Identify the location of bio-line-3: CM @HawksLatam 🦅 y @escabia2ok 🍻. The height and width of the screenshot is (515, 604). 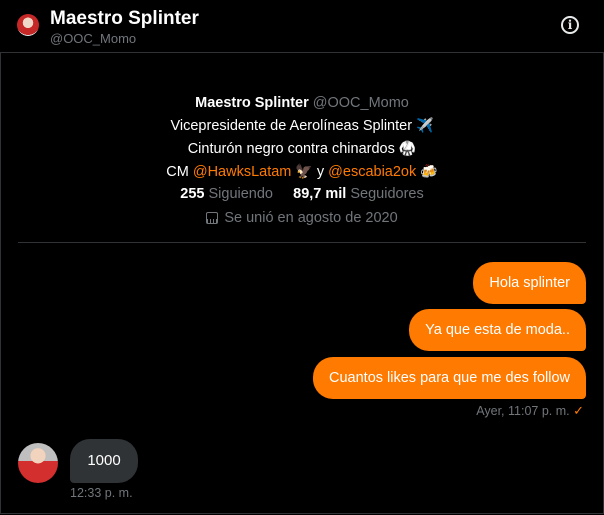
(302, 171).